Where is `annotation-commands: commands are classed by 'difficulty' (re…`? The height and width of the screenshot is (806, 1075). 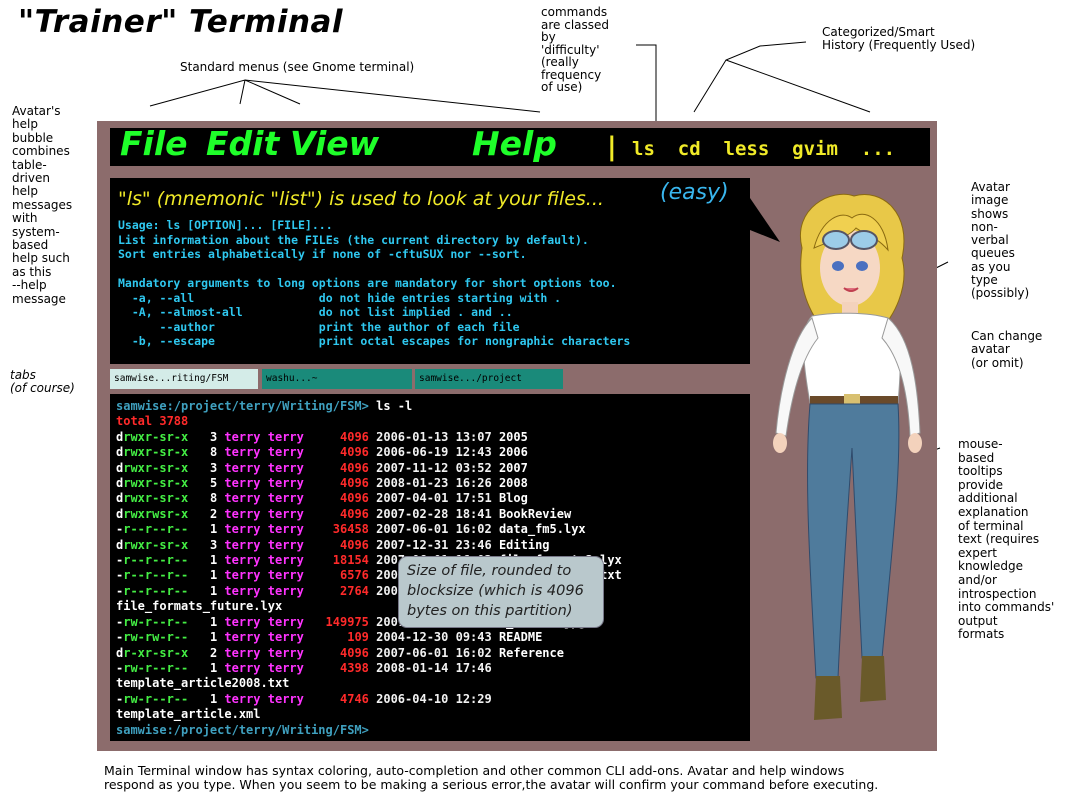
annotation-commands: commands are classed by 'difficulty' (re… is located at coordinates (575, 49).